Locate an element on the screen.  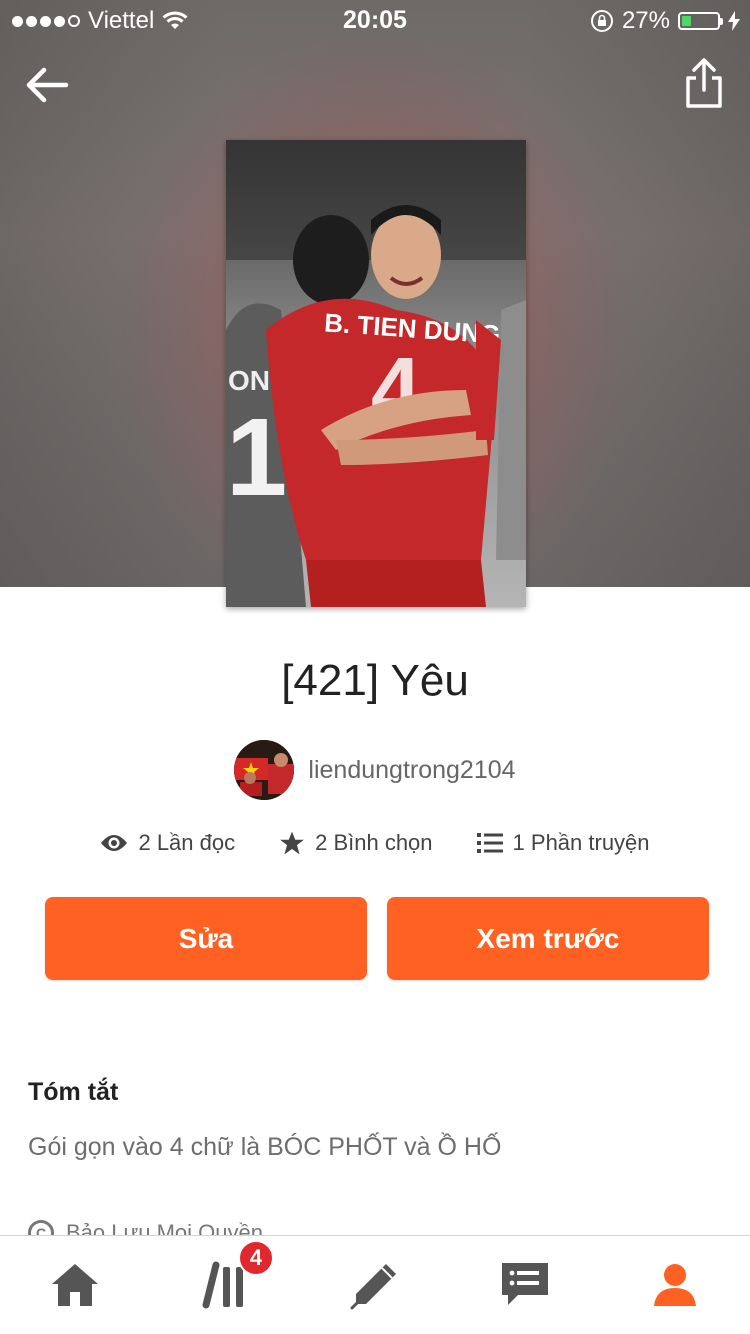
star-icon is located at coordinates (292, 843).